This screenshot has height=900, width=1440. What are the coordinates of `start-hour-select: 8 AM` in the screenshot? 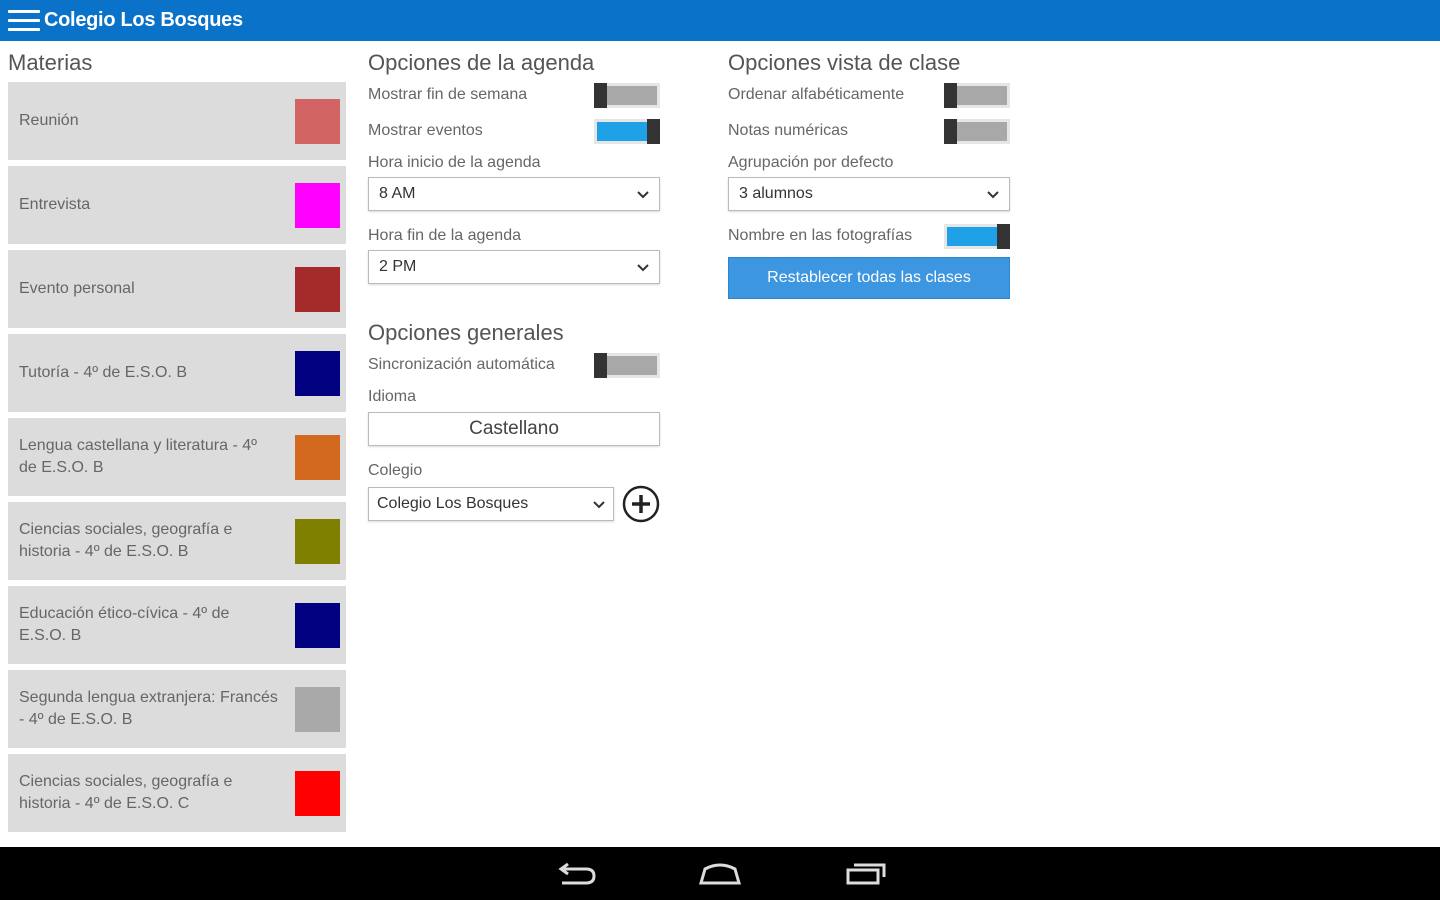 It's located at (514, 194).